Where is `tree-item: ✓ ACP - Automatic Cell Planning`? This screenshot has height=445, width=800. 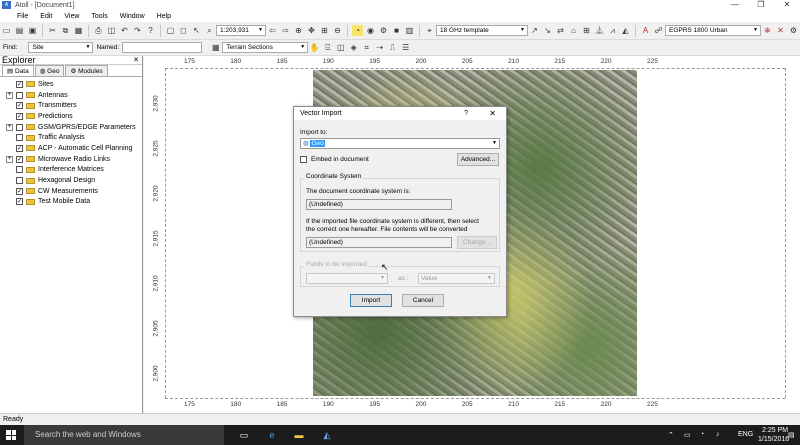
tree-item: ✓ ACP - Automatic Cell Planning is located at coordinates (71, 148).